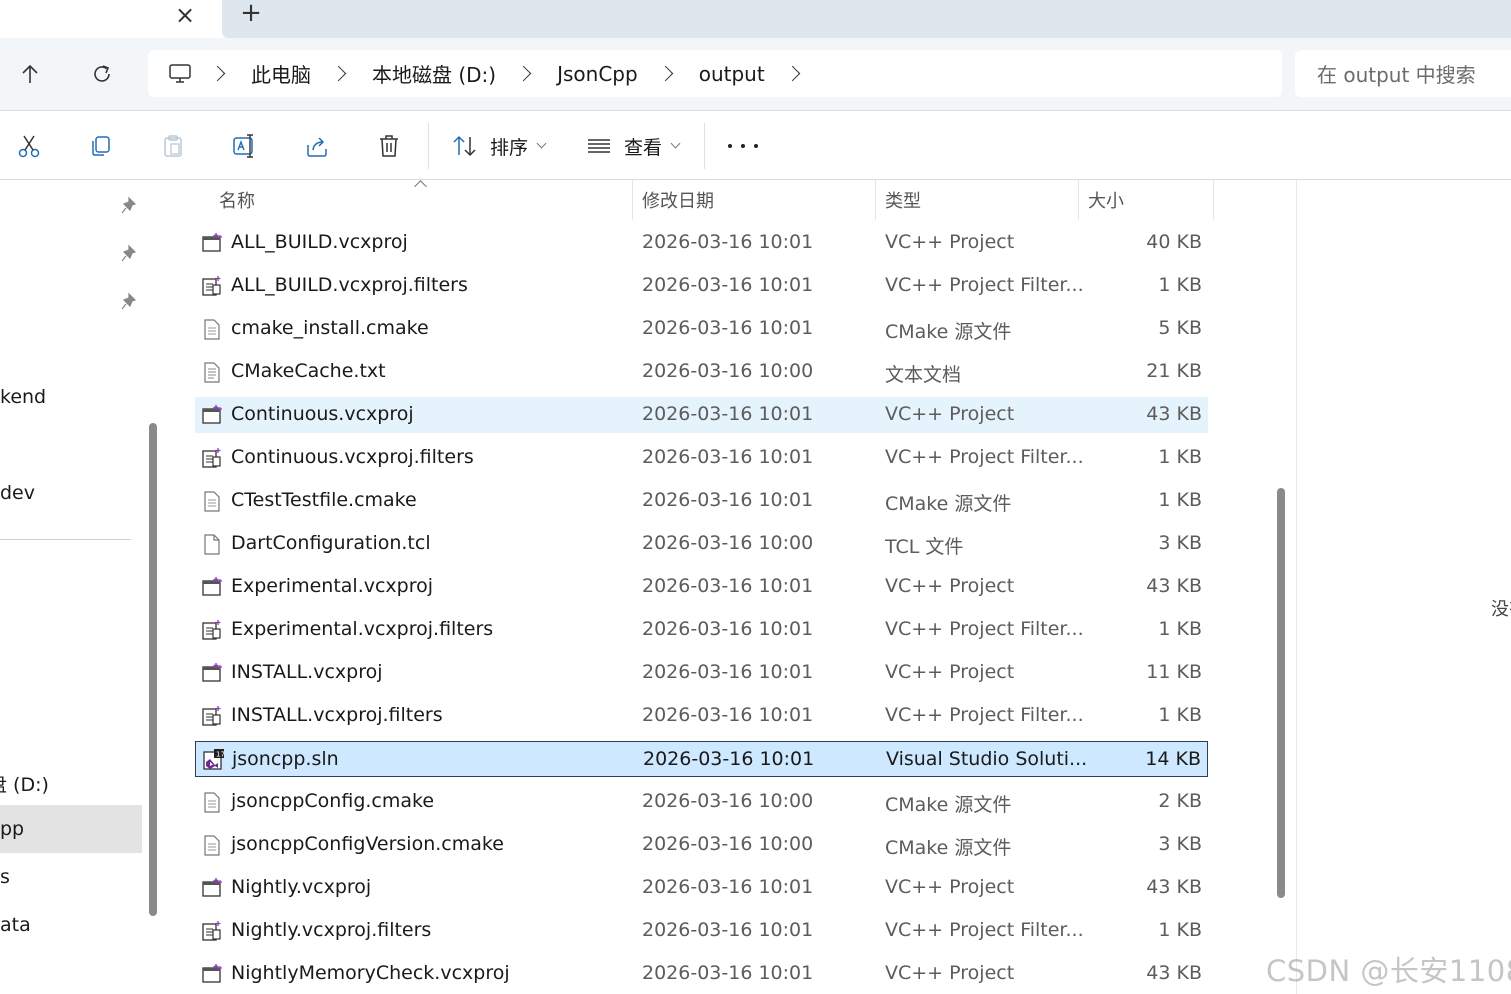  I want to click on view-label: 查看, so click(643, 147).